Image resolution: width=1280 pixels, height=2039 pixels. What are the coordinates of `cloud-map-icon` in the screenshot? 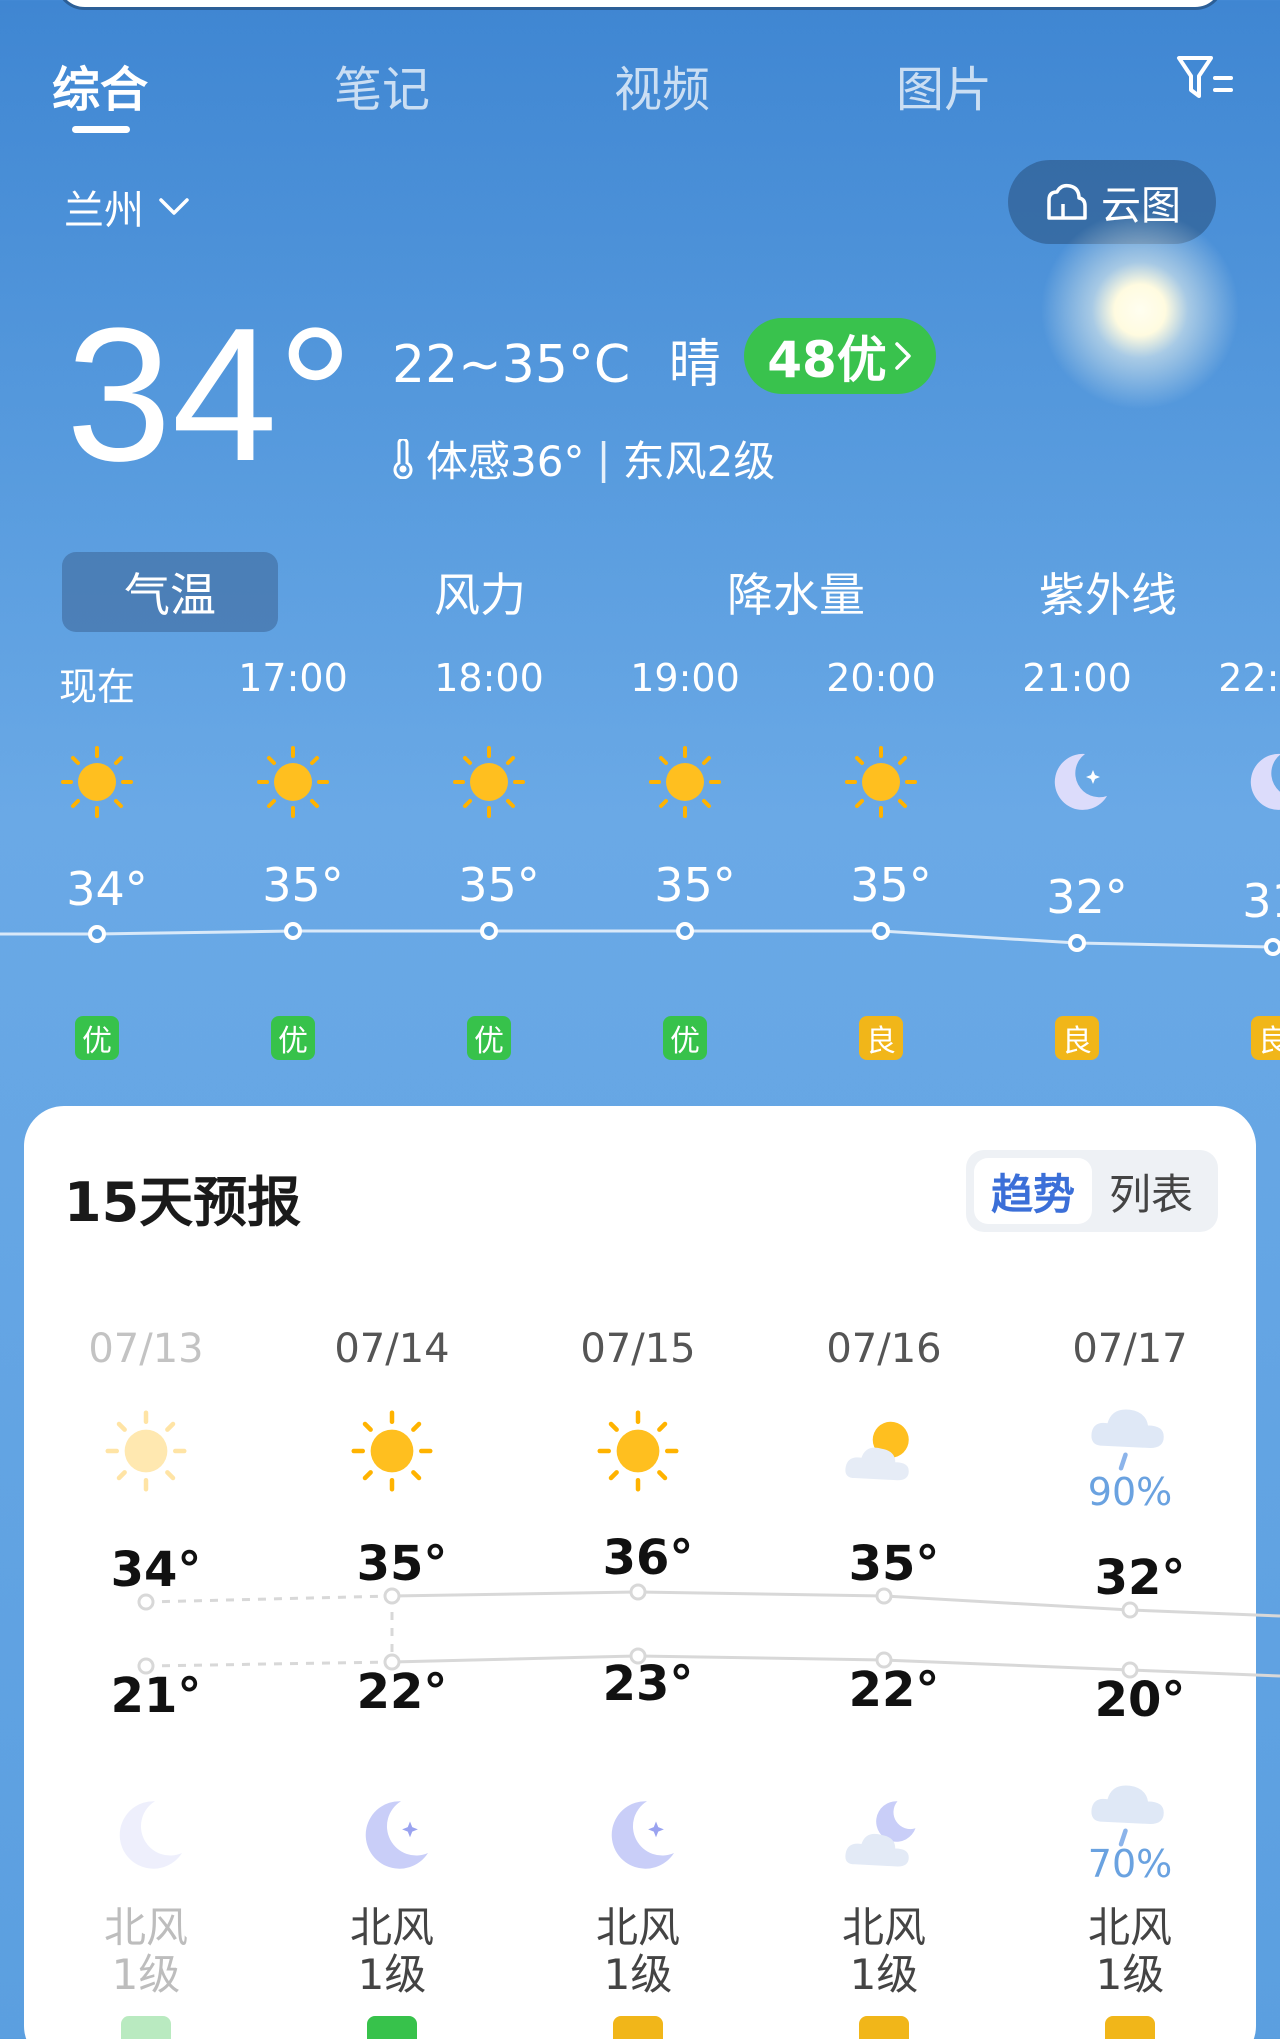 It's located at (1067, 201).